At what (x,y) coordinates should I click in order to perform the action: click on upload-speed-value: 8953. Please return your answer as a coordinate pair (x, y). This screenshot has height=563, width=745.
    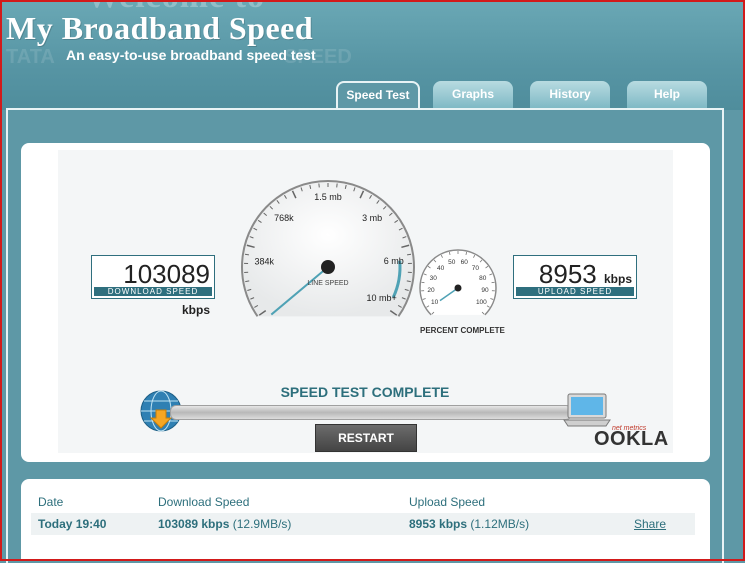
    Looking at the image, I should click on (568, 274).